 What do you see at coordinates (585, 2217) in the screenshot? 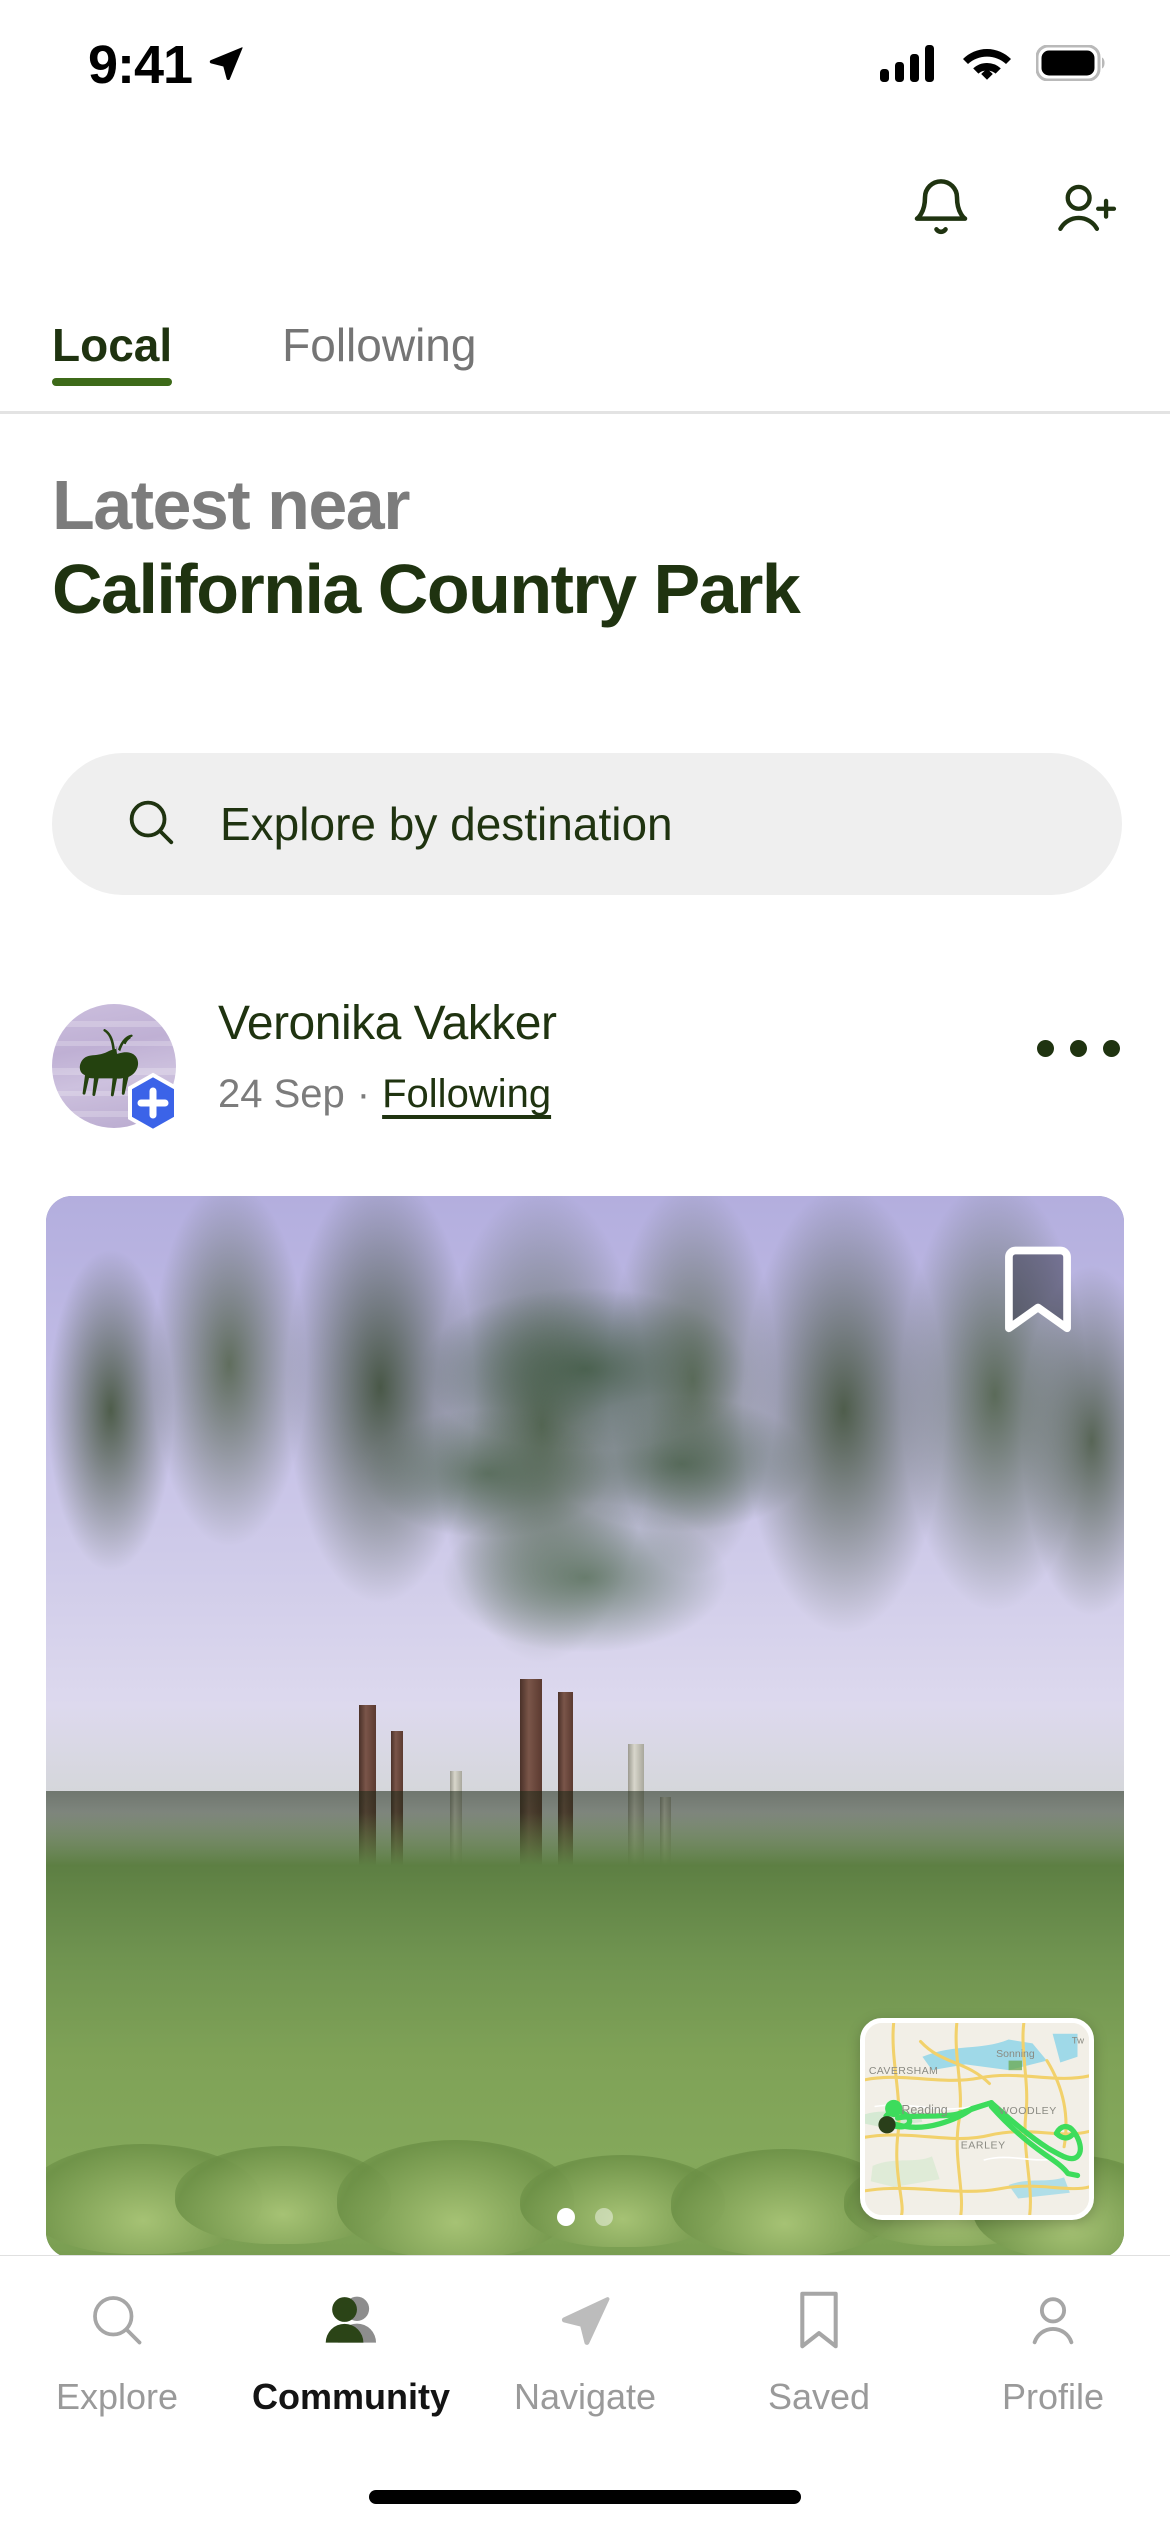
I see `photo-carousel-dots` at bounding box center [585, 2217].